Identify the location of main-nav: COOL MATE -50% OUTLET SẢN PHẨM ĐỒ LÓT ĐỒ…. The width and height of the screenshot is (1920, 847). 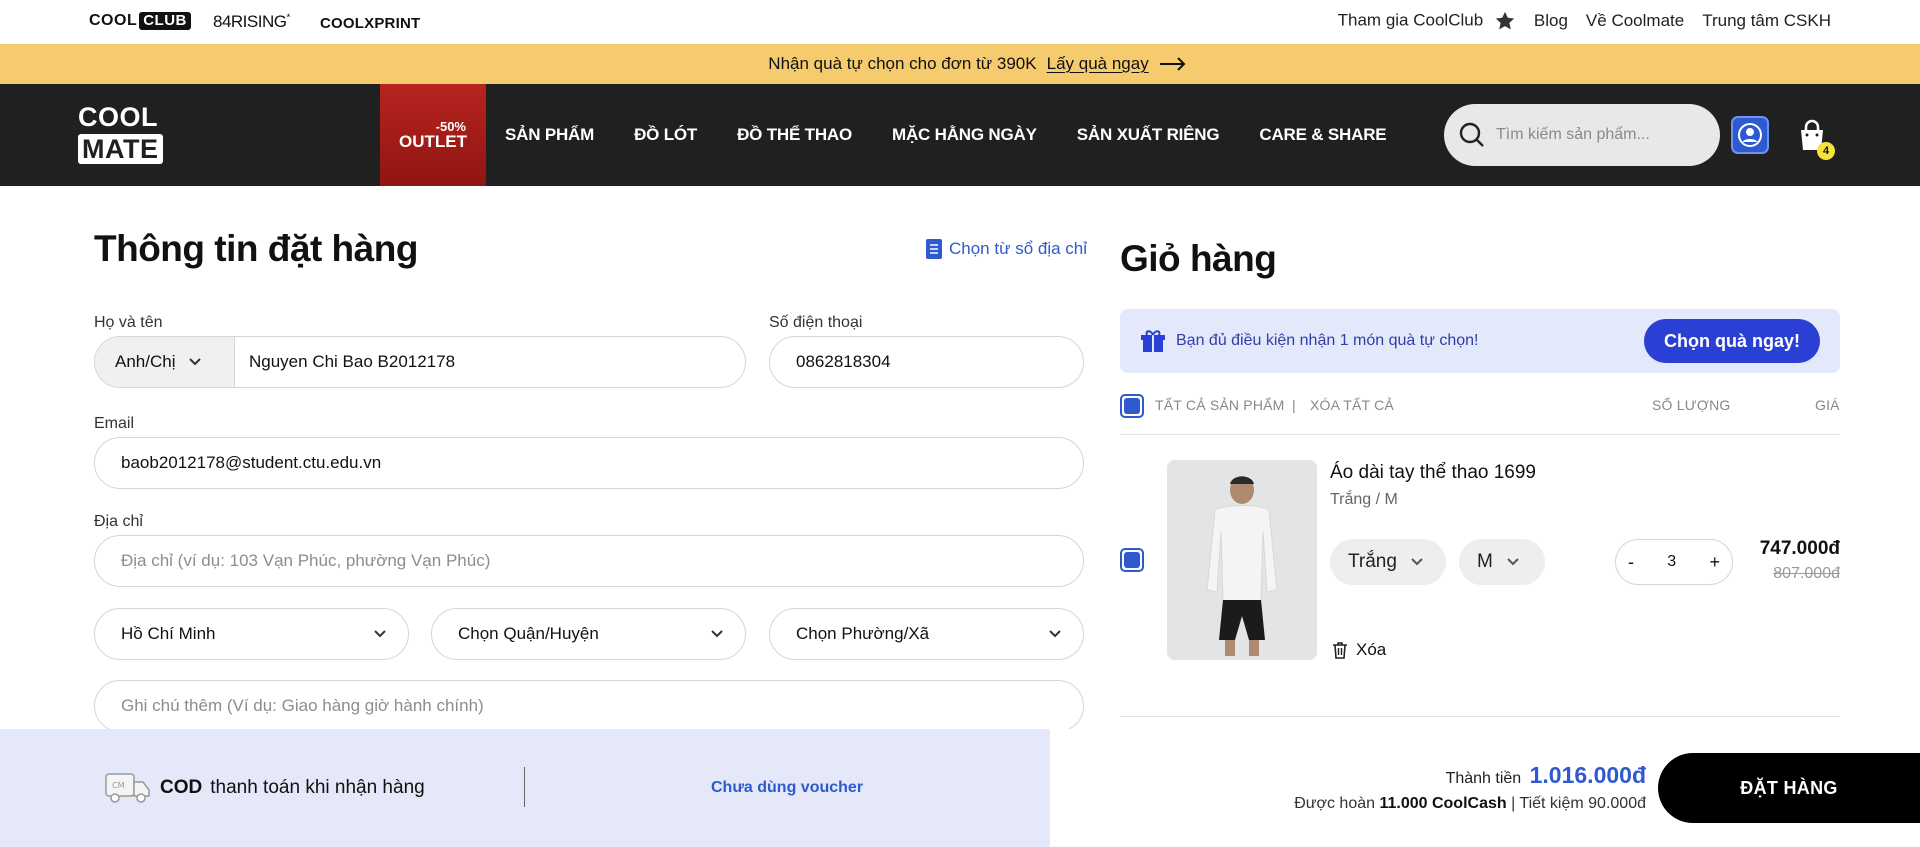
(960, 135).